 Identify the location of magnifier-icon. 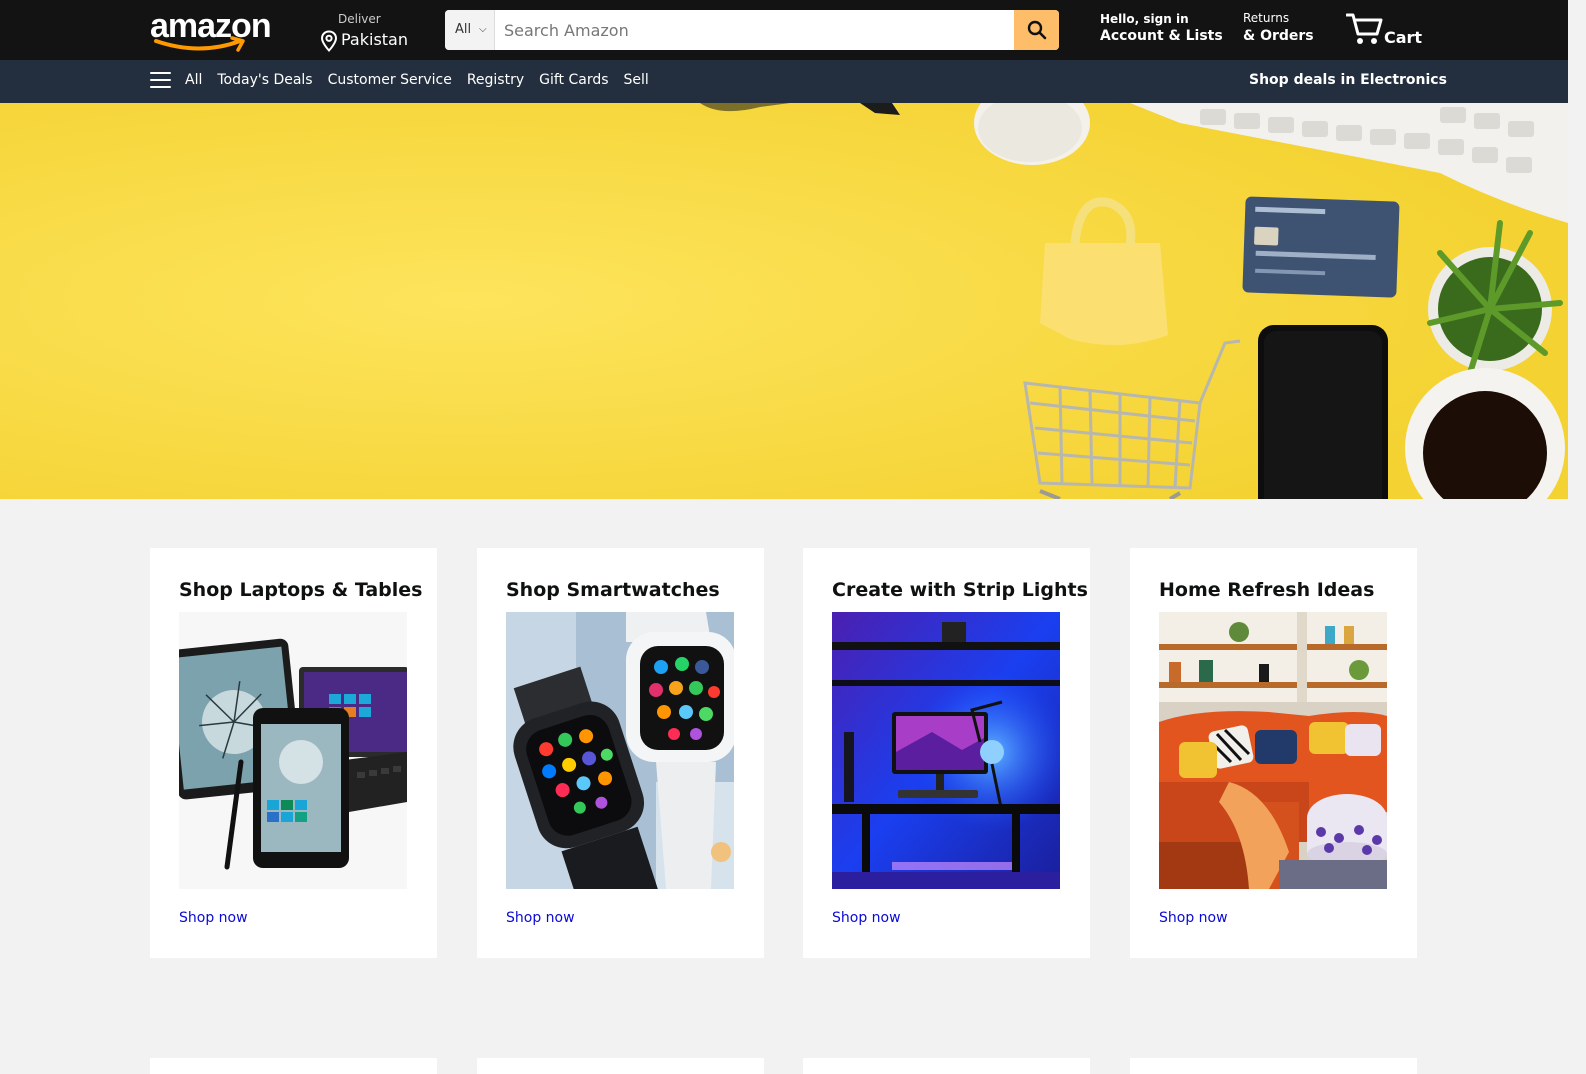
(1036, 30).